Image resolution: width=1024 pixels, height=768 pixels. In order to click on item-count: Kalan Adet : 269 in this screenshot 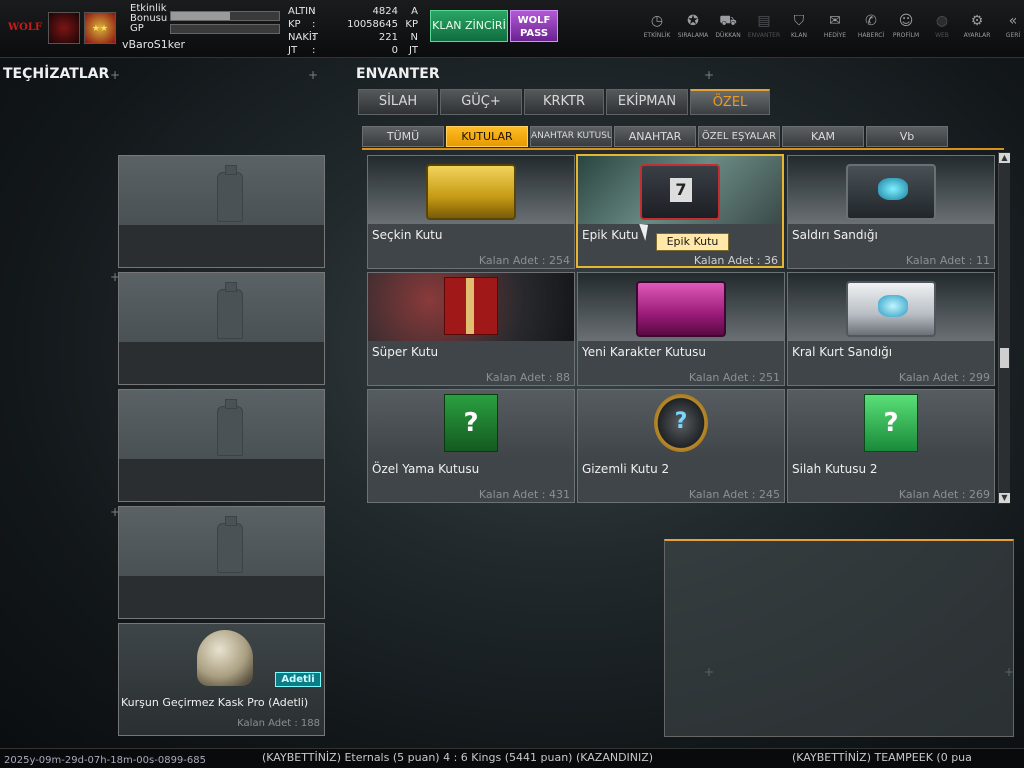, I will do `click(944, 494)`.